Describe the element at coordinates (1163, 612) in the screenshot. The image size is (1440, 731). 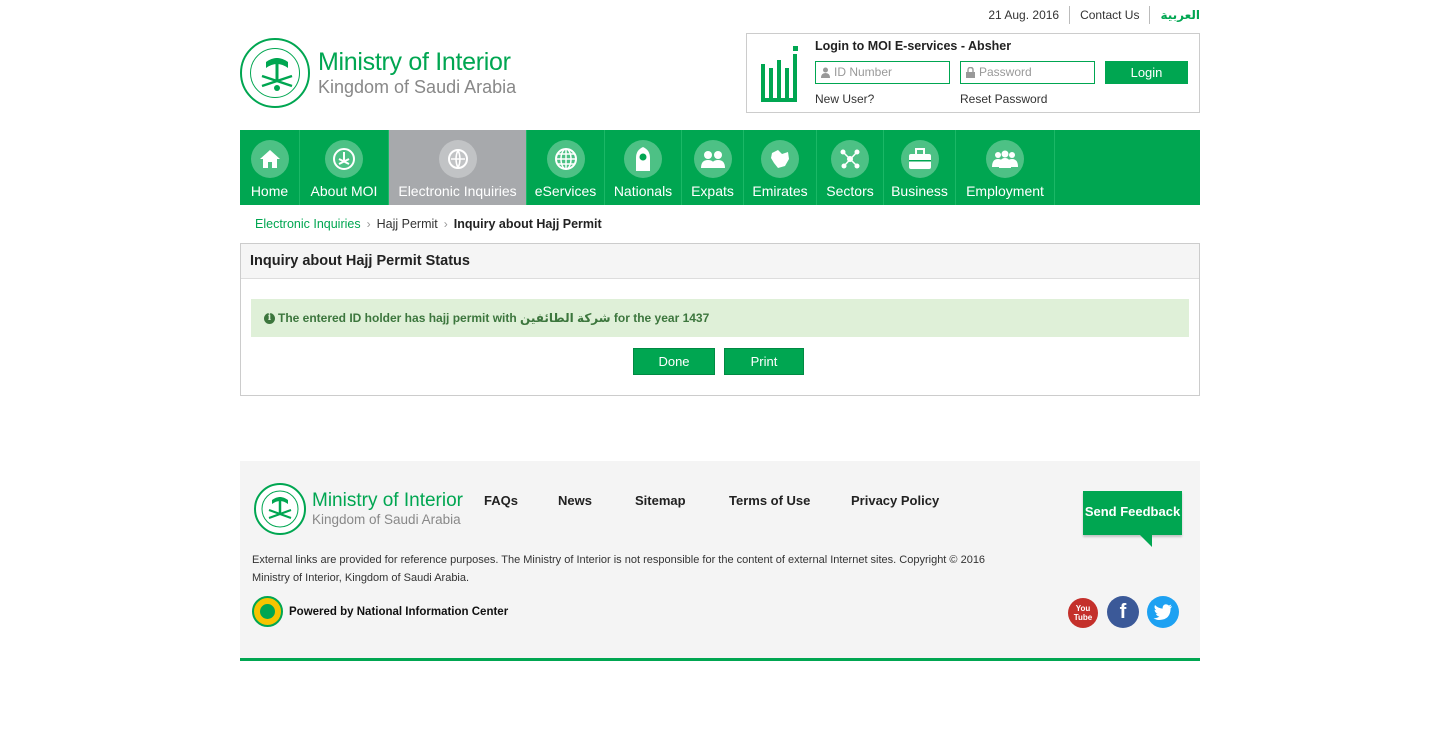
I see `twitter-icon` at that location.